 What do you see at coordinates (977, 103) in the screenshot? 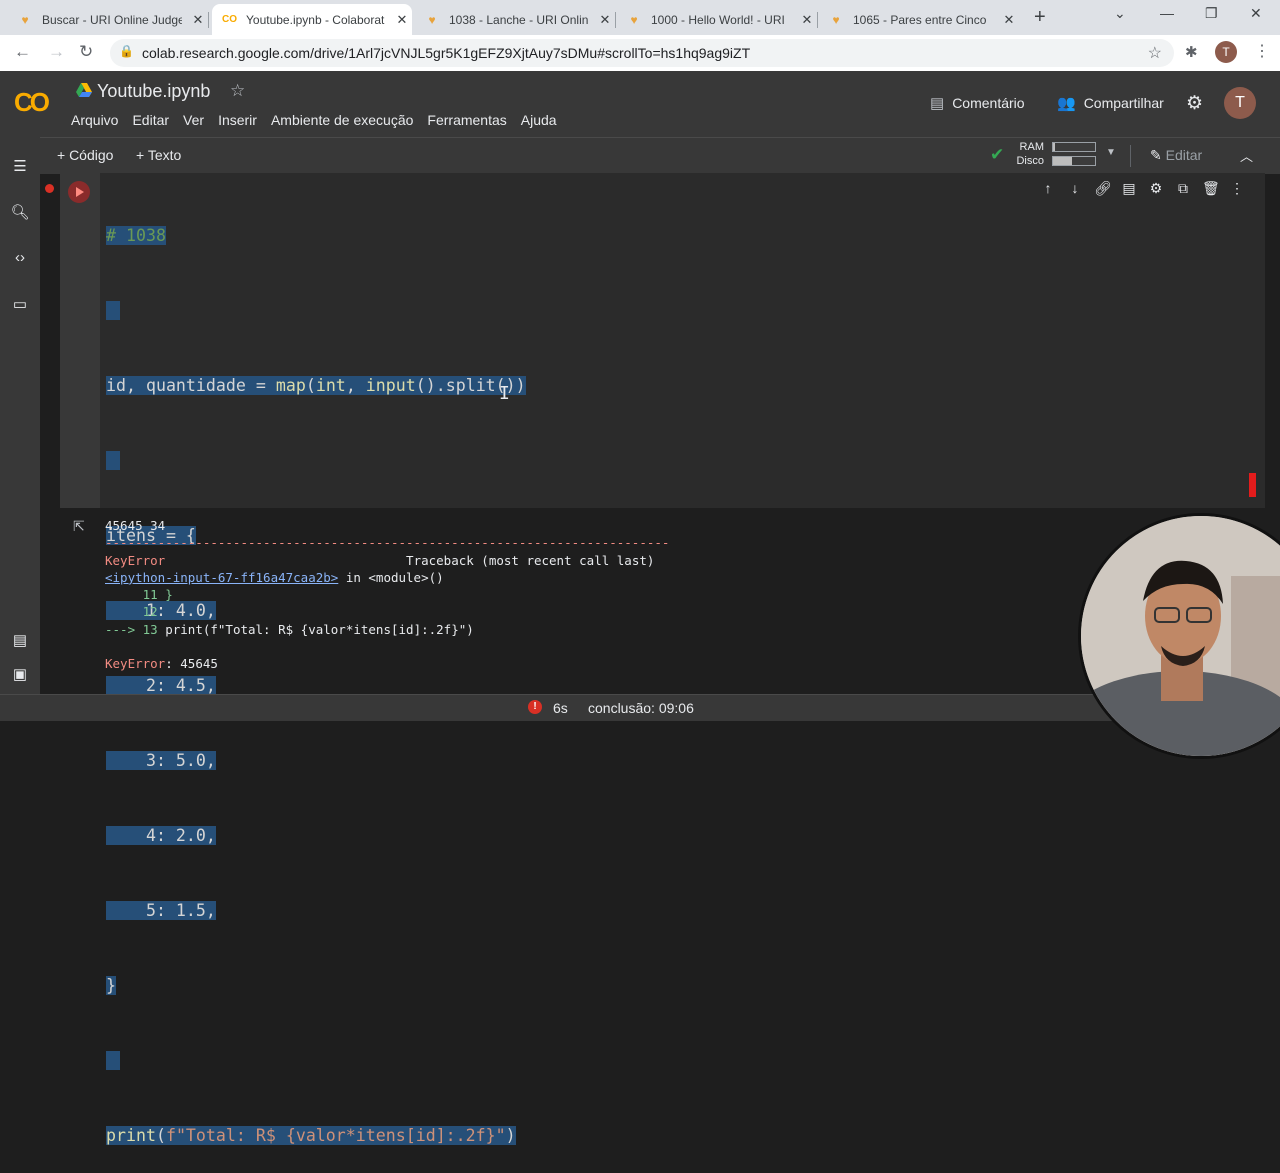
I see `comment-button: ▤ Comentário` at bounding box center [977, 103].